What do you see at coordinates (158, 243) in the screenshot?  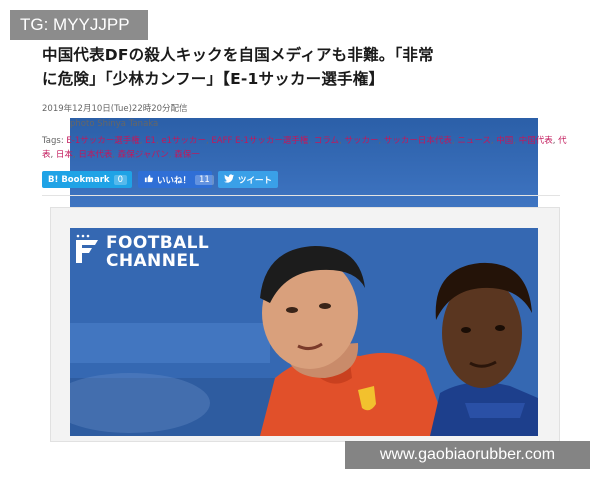 I see `logo-football-text: FOOTBALL` at bounding box center [158, 243].